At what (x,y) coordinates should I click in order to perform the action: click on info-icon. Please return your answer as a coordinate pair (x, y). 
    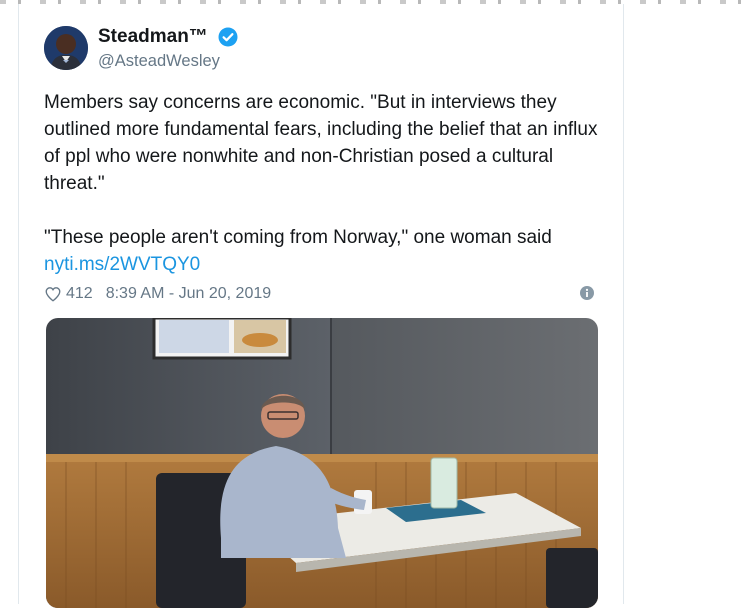
    Looking at the image, I should click on (587, 293).